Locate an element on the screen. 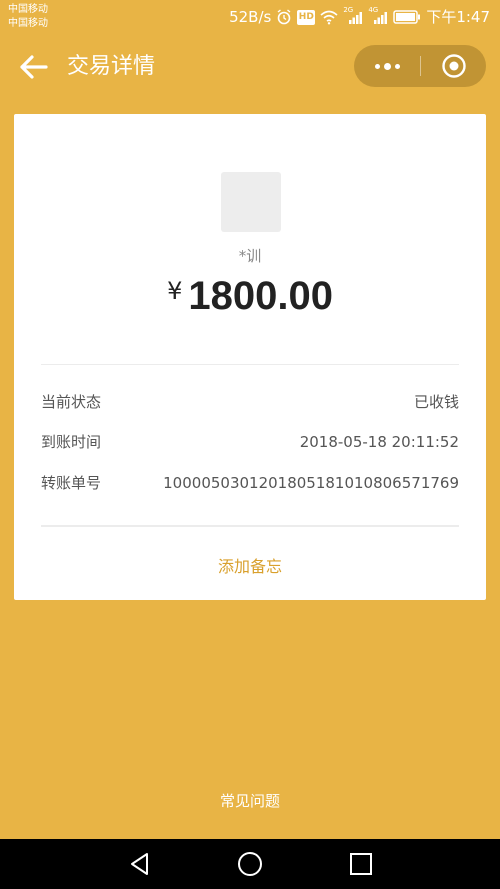 This screenshot has width=500, height=889. arrow-left-icon is located at coordinates (34, 67).